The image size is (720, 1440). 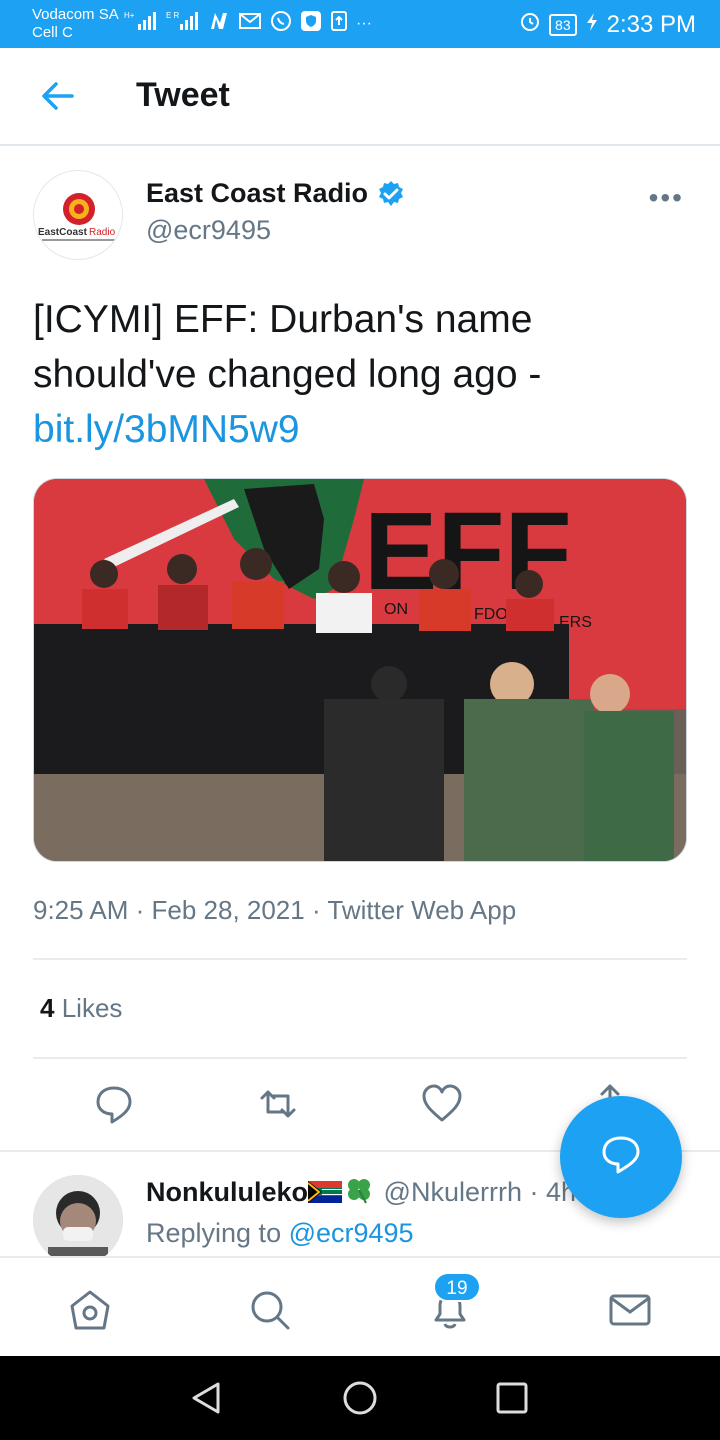 I want to click on east-coast-radio-logo: EastCoast Radio, so click(x=77, y=217).